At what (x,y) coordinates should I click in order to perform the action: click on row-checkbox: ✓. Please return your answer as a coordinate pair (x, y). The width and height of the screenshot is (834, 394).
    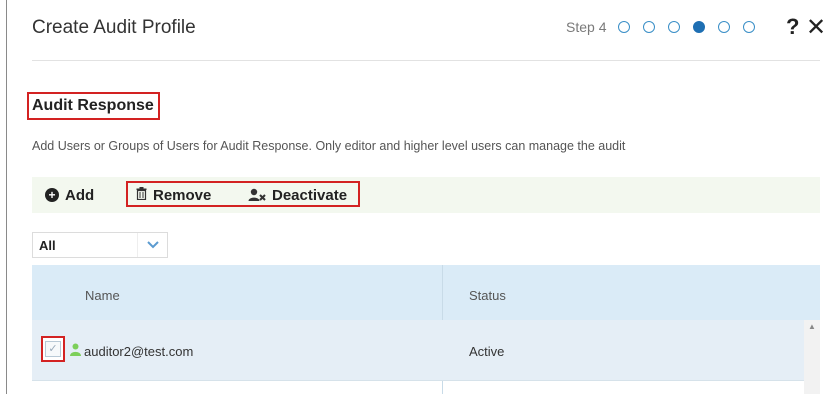
    Looking at the image, I should click on (53, 349).